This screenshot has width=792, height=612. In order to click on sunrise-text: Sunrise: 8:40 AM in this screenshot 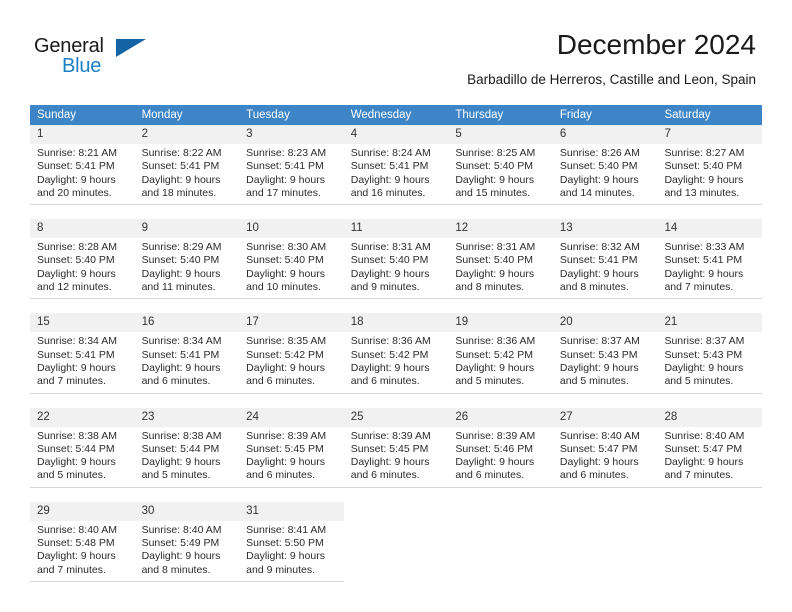, I will do `click(77, 529)`.